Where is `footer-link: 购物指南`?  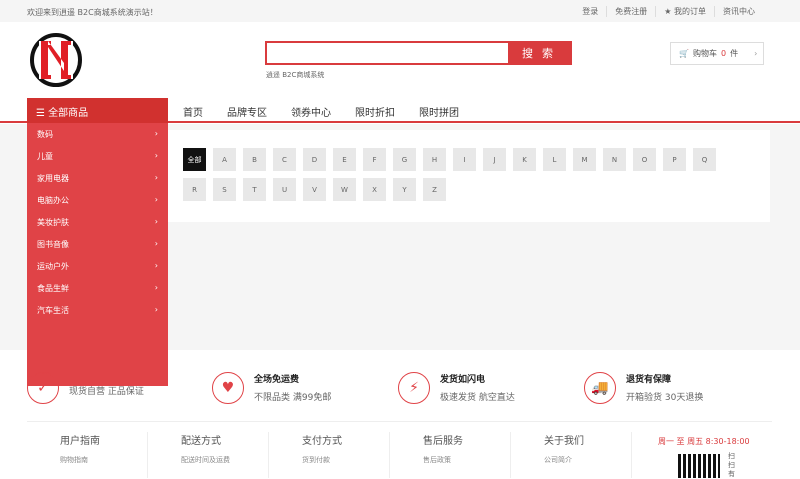 footer-link: 购物指南 is located at coordinates (103, 460).